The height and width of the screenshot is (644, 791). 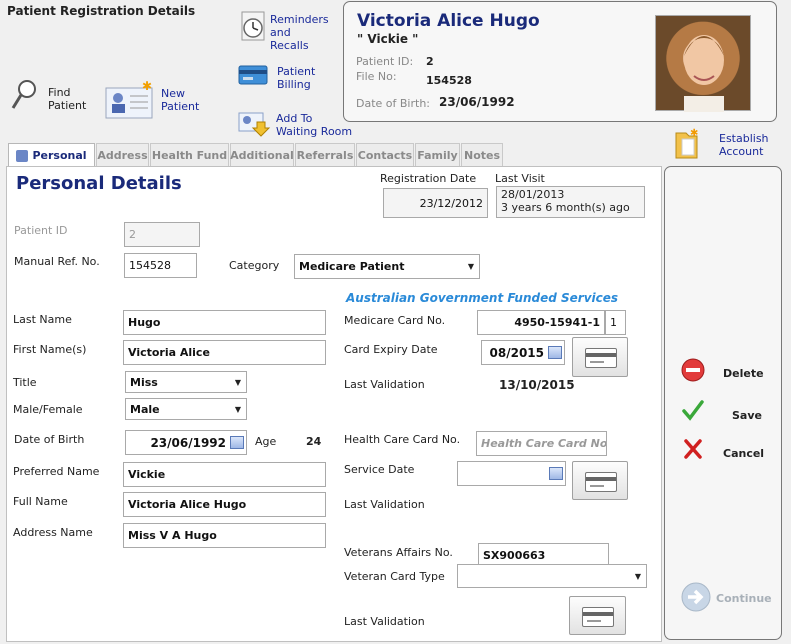 What do you see at coordinates (53, 532) in the screenshot?
I see `address-name-label: Address Name` at bounding box center [53, 532].